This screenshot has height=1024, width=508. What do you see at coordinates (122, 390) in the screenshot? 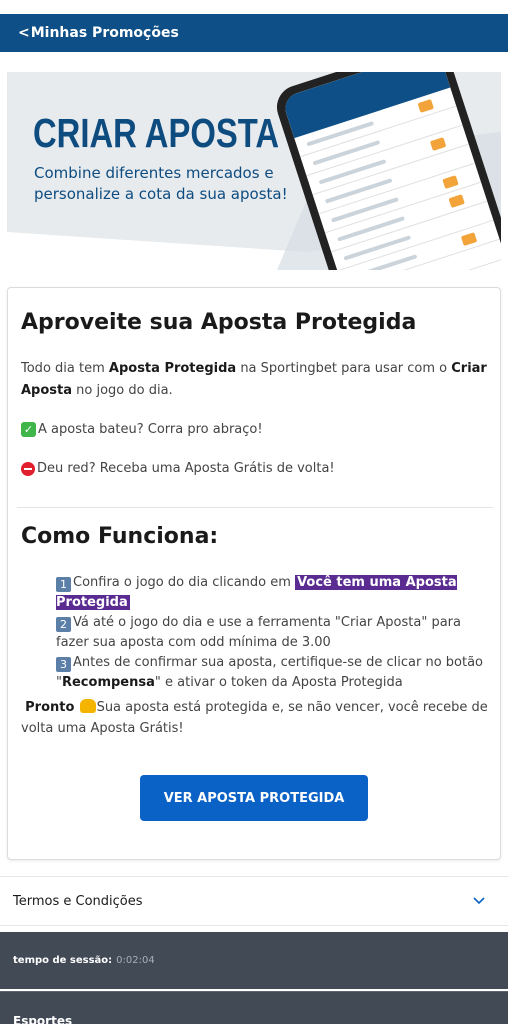
I see `intro-text-3: no jogo do dia.` at bounding box center [122, 390].